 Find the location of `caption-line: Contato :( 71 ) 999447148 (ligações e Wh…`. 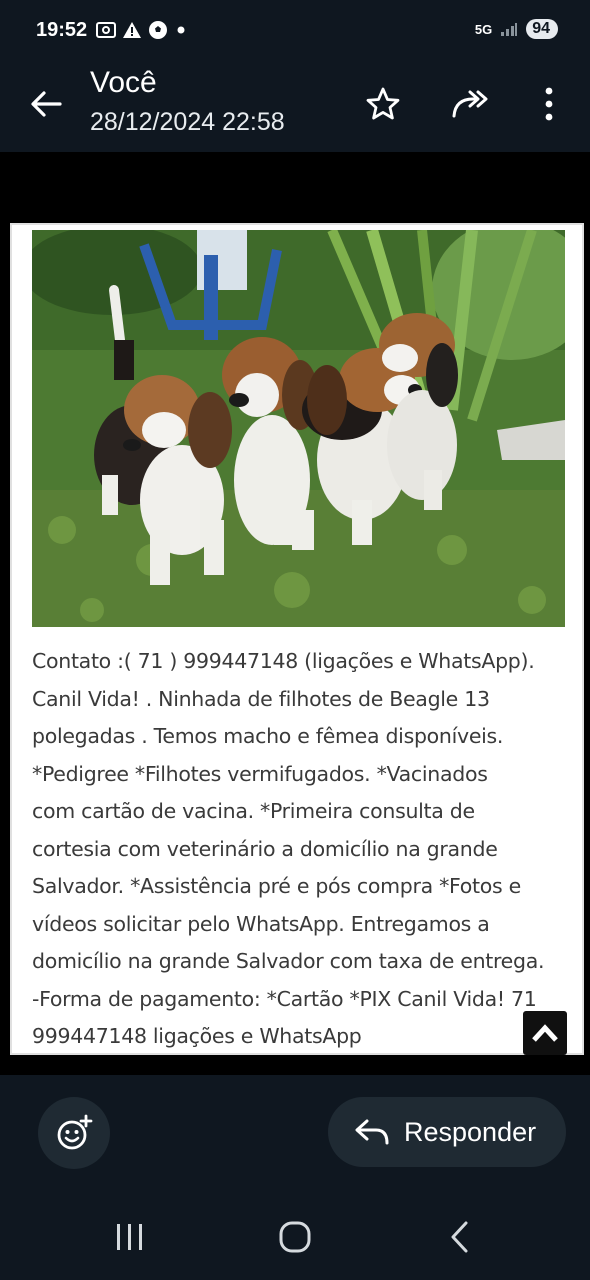

caption-line: Contato :( 71 ) 999447148 (ligações e Wh… is located at coordinates (283, 661).